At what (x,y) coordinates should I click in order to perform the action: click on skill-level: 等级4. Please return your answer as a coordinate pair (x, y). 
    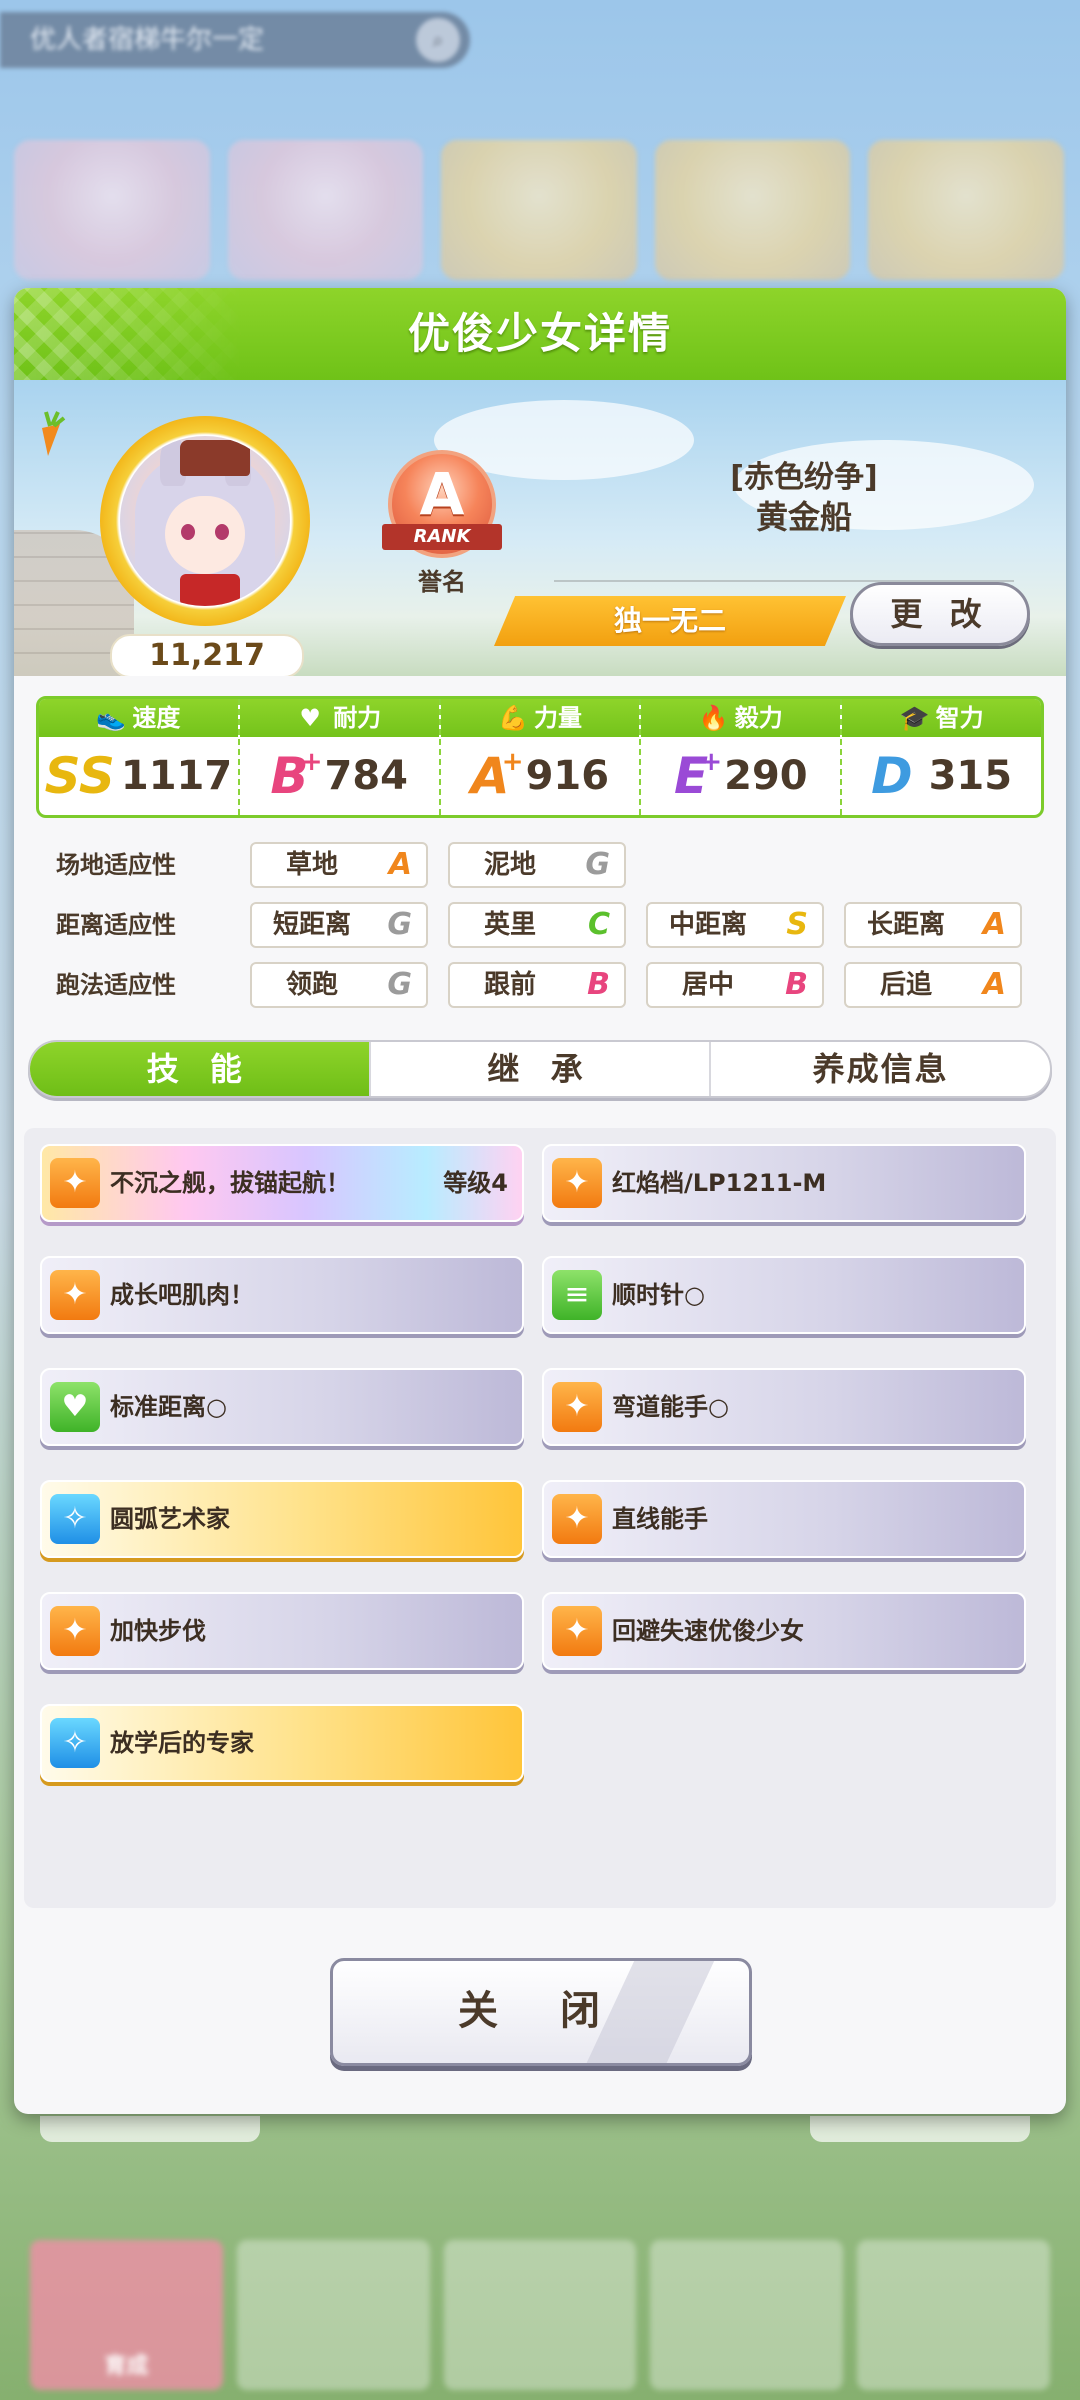
    Looking at the image, I should click on (475, 1183).